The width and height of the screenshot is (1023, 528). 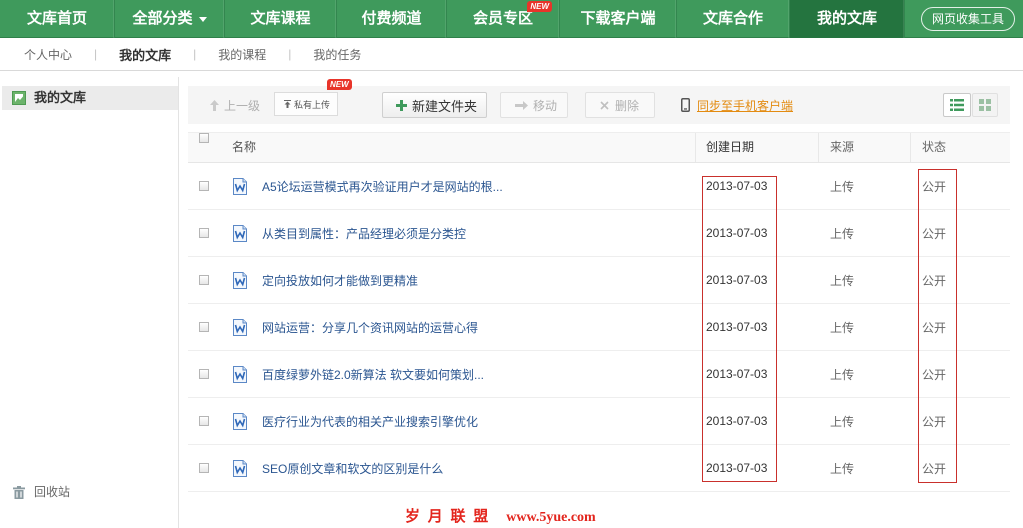 I want to click on nav-item-paid: 付费频道, so click(x=392, y=19).